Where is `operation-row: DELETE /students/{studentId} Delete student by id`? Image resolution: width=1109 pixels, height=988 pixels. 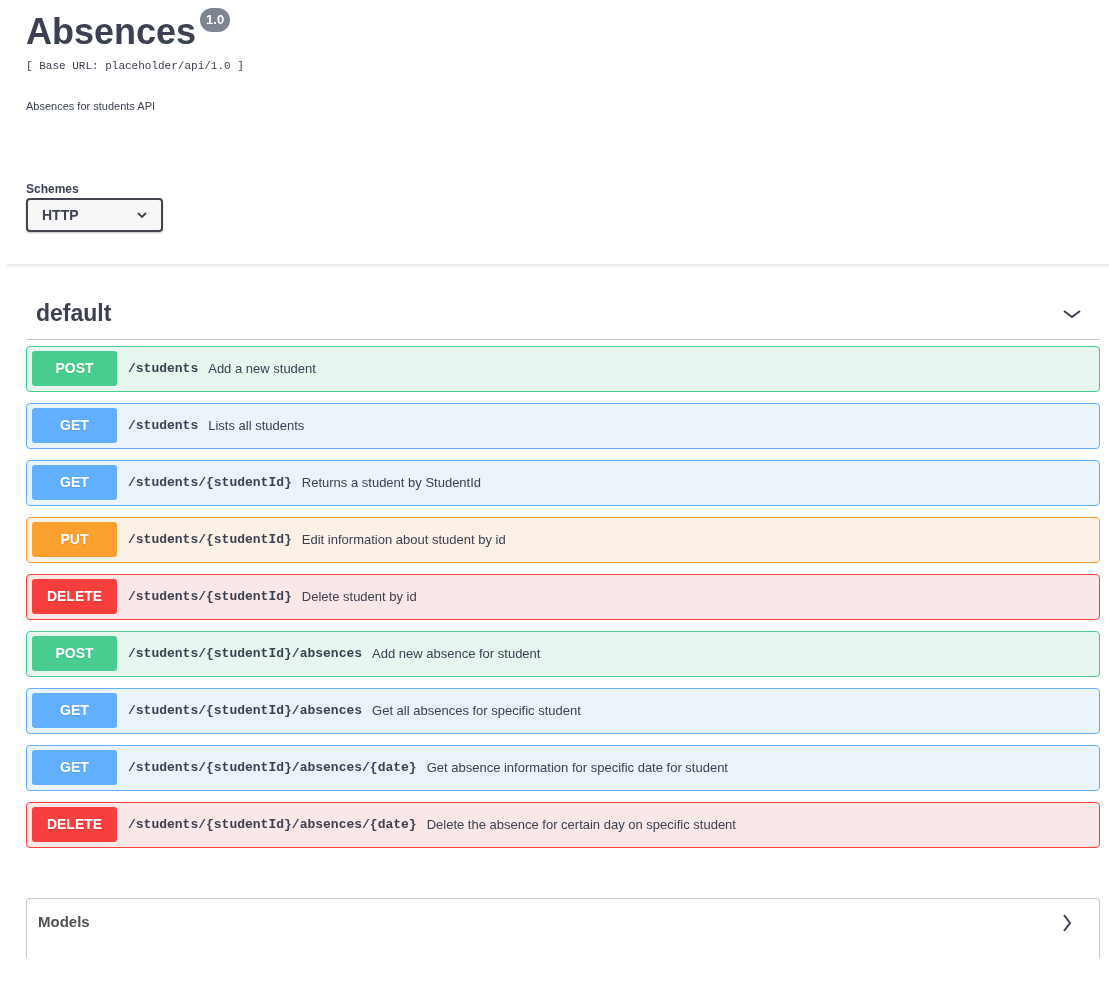
operation-row: DELETE /students/{studentId} Delete student by id is located at coordinates (563, 596).